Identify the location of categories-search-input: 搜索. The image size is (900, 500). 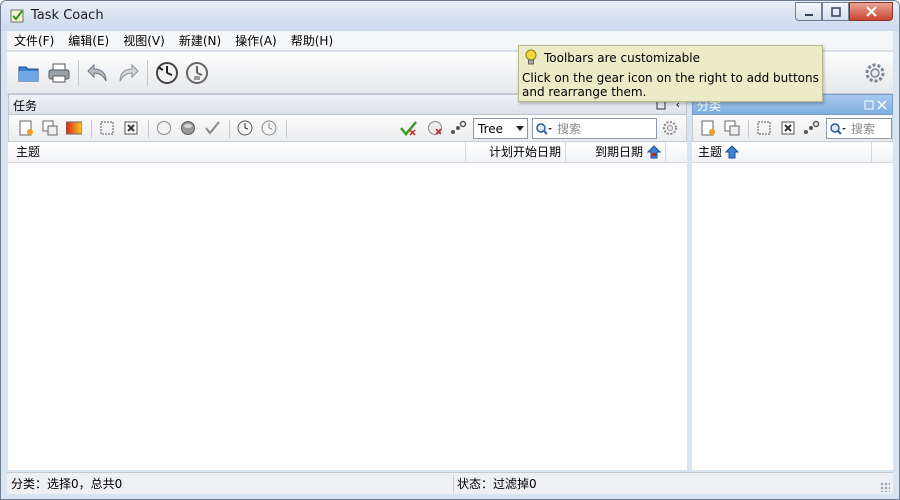
(859, 128).